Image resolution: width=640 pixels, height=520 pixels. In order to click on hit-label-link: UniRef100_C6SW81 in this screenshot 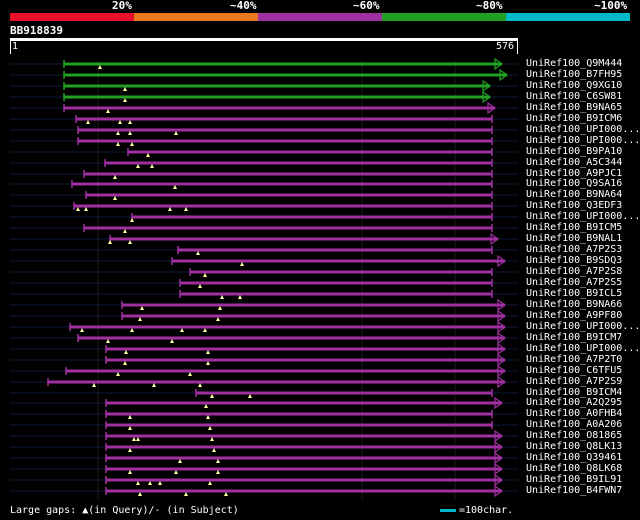, I will do `click(574, 96)`.